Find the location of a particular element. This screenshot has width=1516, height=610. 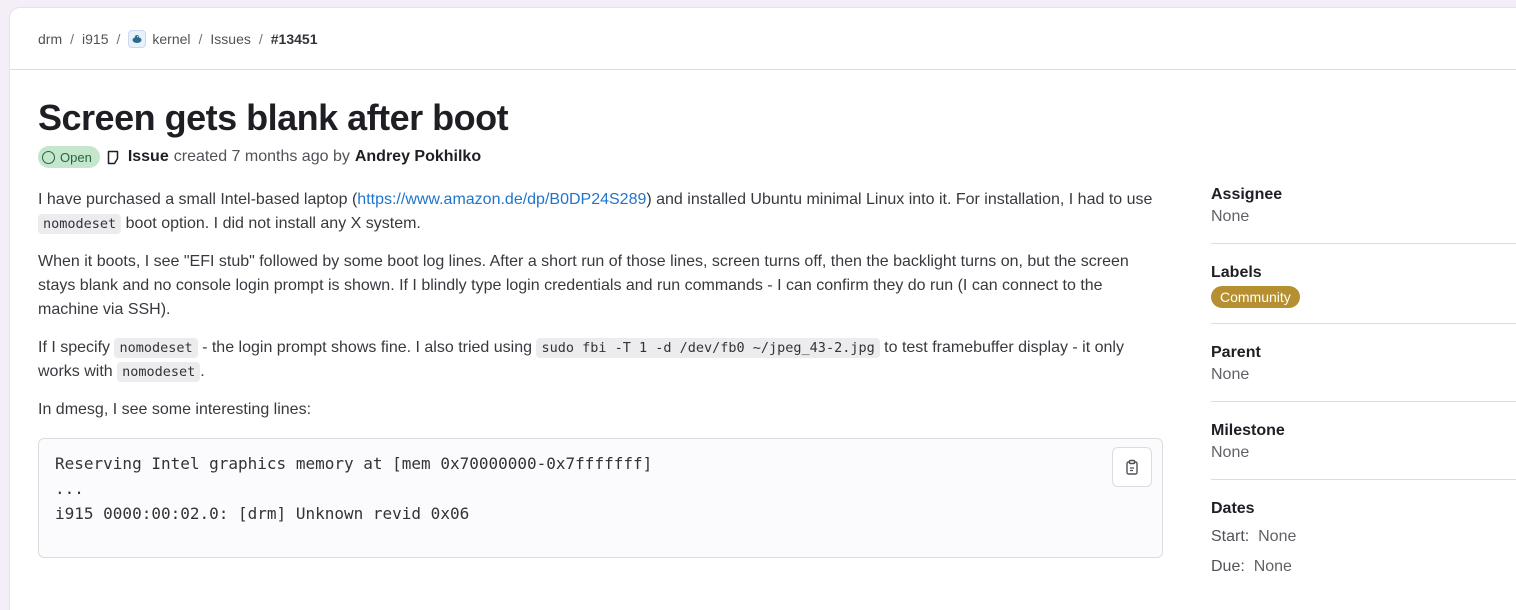

product-link: https://www.amazon.de/dp/B0DP24S289 is located at coordinates (501, 199).